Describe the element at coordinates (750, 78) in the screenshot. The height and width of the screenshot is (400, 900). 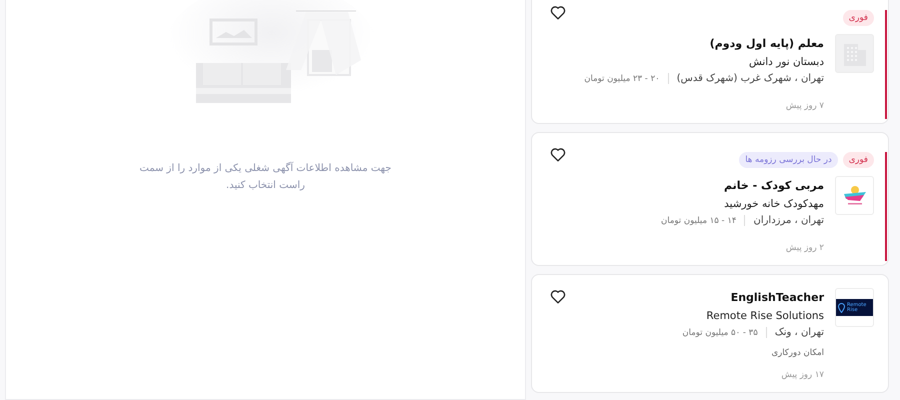
I see `job-location: تهران ، شهرک غرب (شهرک قدس)` at that location.